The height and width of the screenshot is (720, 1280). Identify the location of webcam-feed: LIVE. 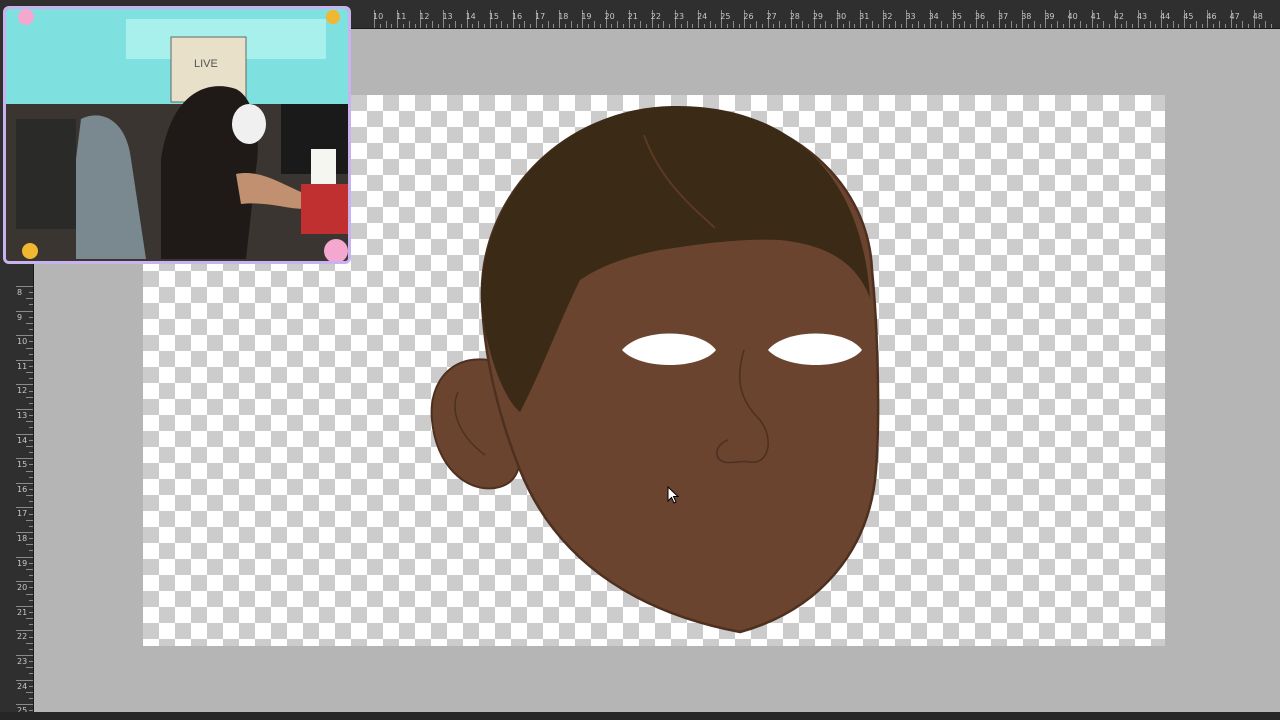
(177, 135).